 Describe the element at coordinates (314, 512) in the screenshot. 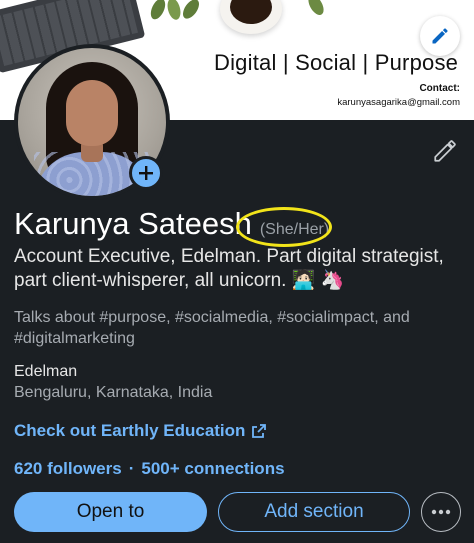

I see `add-section-button: Add section` at that location.